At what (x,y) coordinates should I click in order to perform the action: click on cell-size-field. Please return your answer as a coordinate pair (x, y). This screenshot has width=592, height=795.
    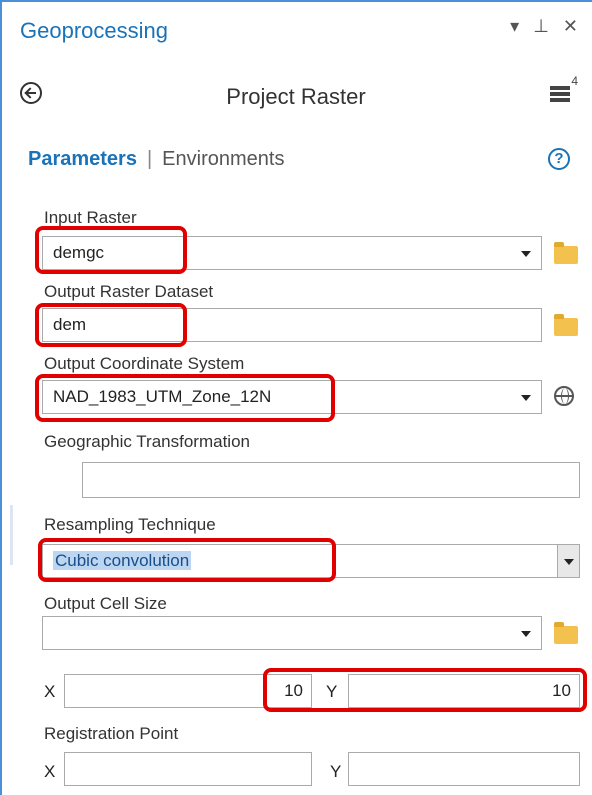
    Looking at the image, I should click on (292, 633).